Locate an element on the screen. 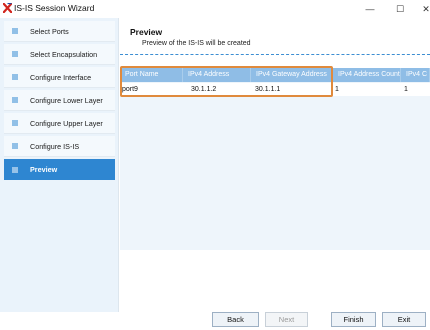 Image resolution: width=430 pixels, height=330 pixels. page-title: Preview is located at coordinates (146, 32).